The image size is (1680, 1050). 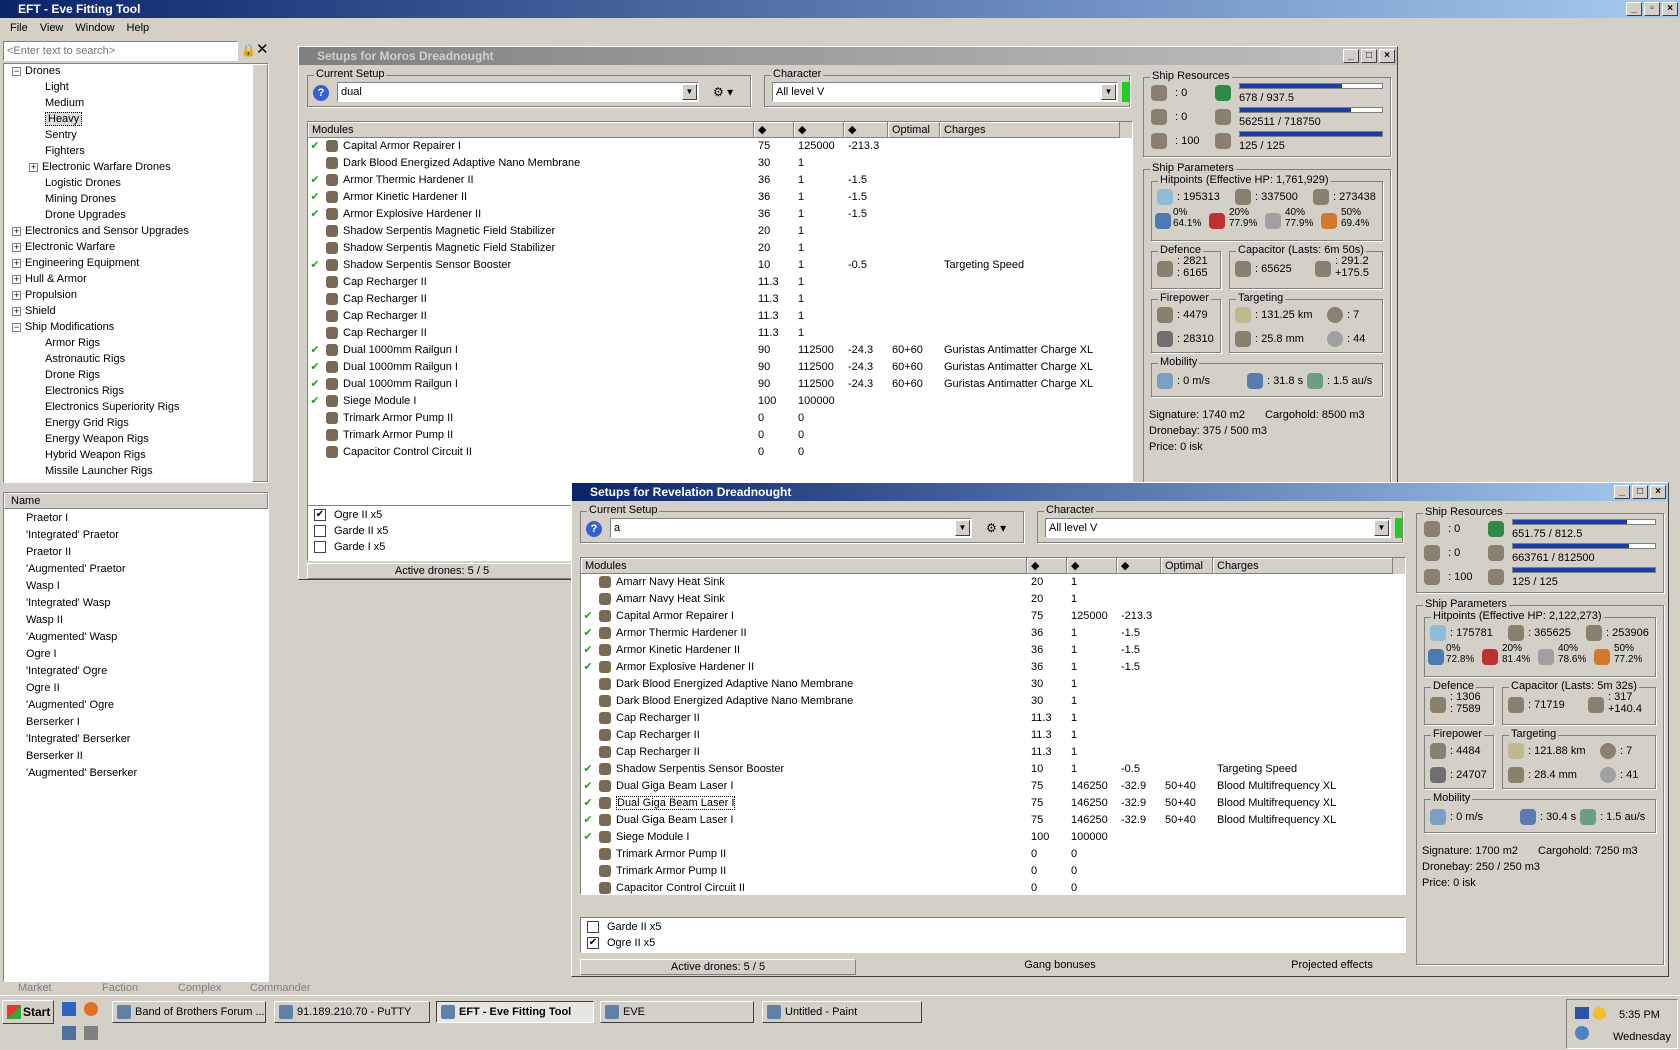 What do you see at coordinates (136, 375) in the screenshot?
I see `tree-item: Drone Rigs` at bounding box center [136, 375].